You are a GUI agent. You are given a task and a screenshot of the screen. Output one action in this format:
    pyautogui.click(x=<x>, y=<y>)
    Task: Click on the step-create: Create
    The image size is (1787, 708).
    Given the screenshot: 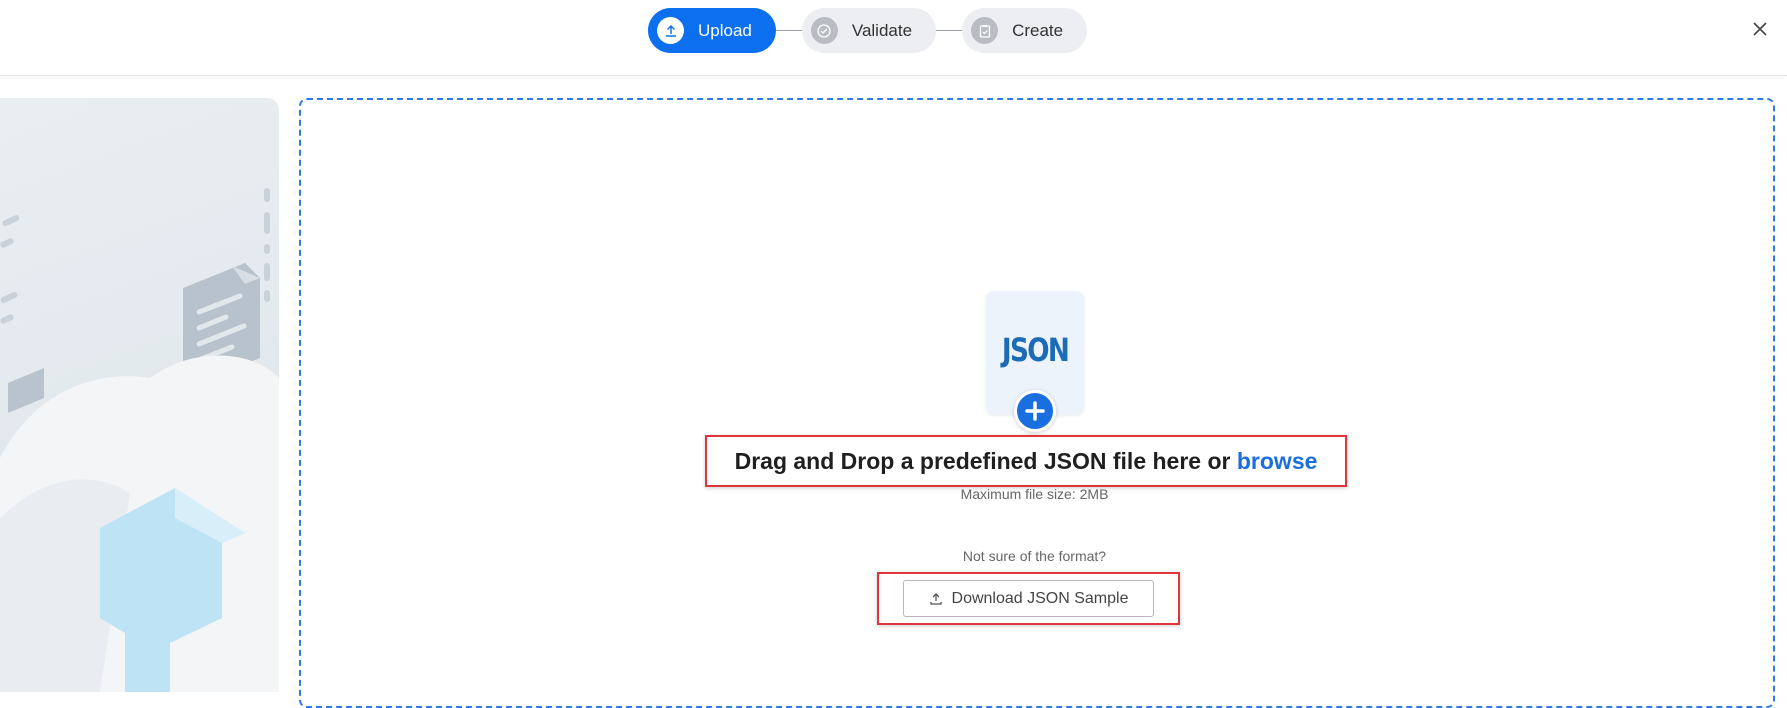 What is the action you would take?
    pyautogui.click(x=1025, y=30)
    